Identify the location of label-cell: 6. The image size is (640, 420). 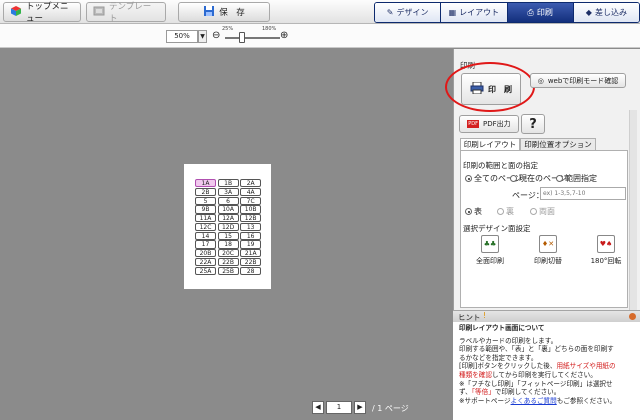
(228, 200).